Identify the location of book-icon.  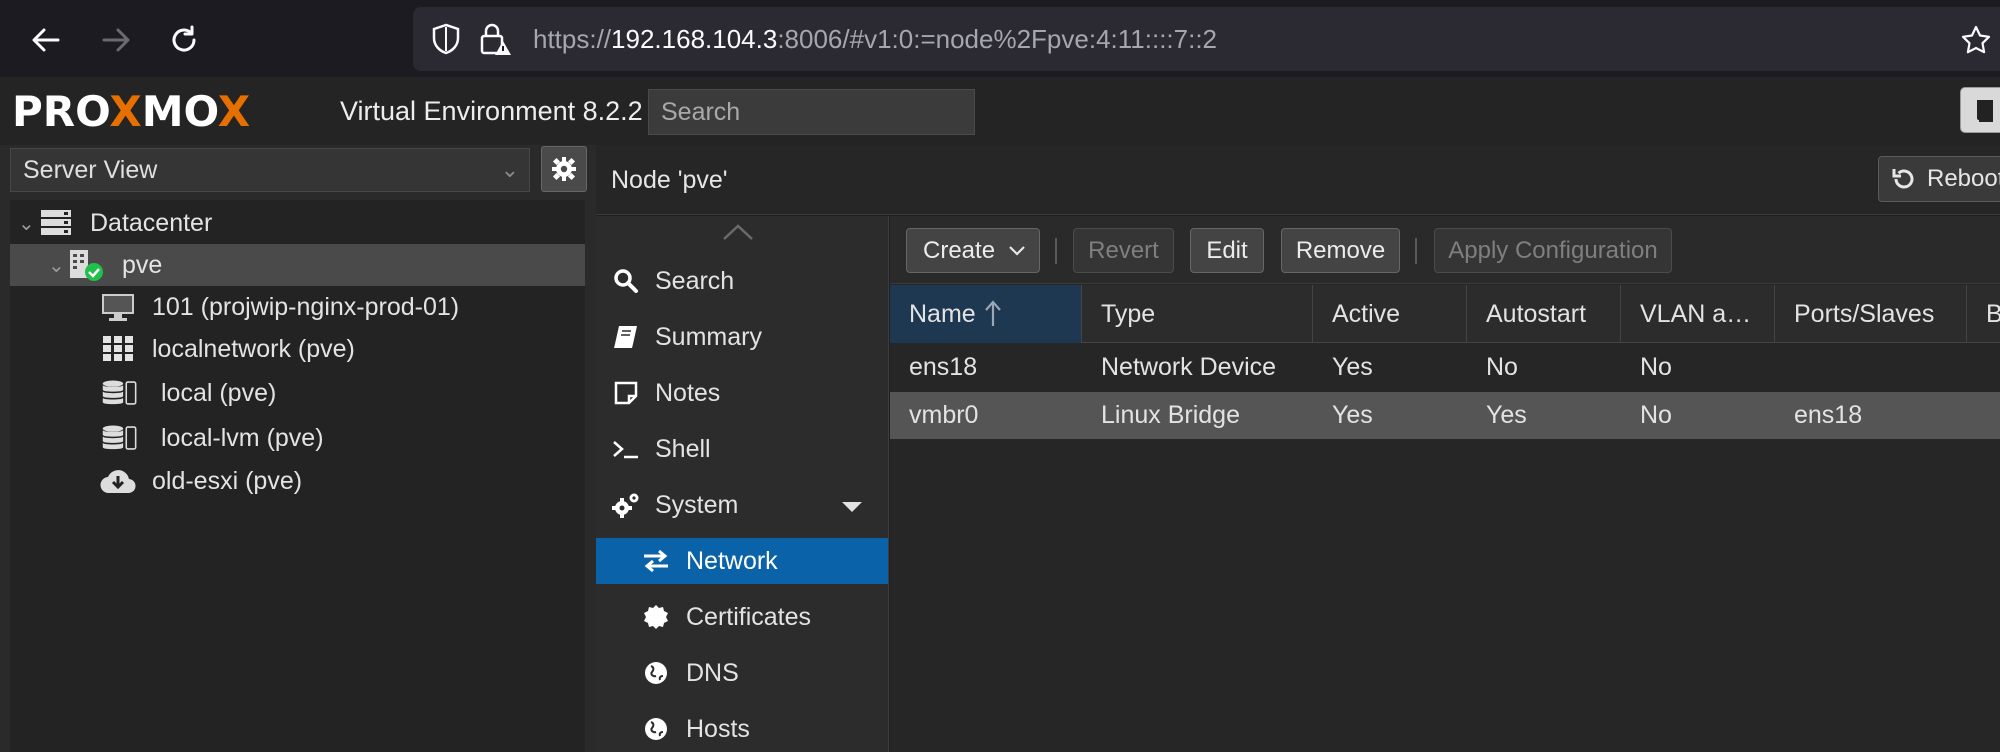
(1985, 111).